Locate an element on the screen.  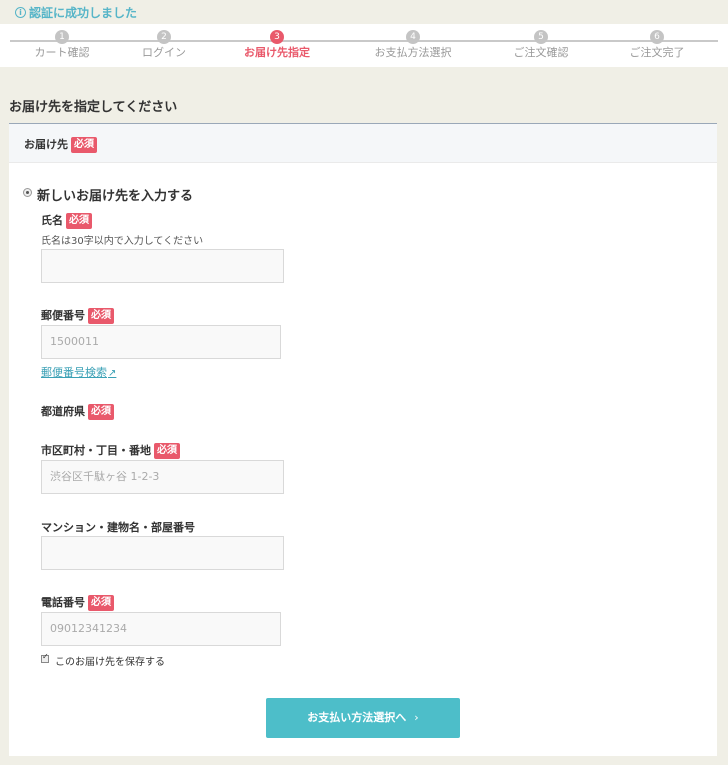
postal-label: 郵便番号 必須 is located at coordinates (77, 315).